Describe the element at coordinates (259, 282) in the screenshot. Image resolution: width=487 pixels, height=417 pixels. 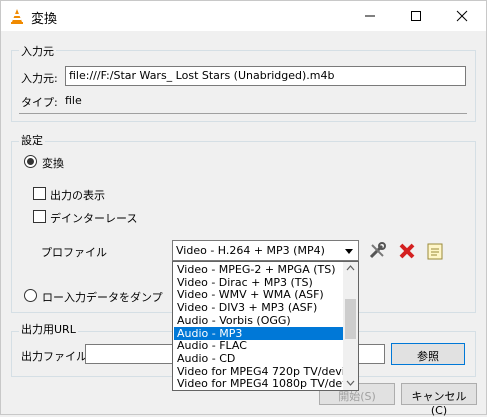
I see `dropdown-option: Video - Dirac + MP3 (TS)` at that location.